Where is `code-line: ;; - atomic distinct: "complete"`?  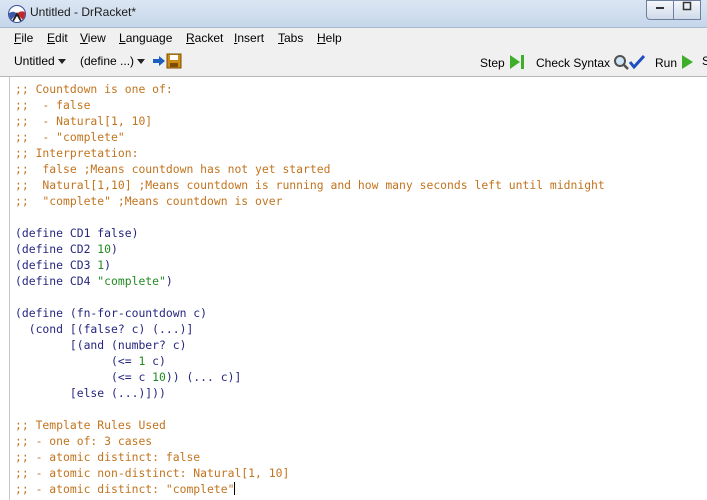 code-line: ;; - atomic distinct: "complete" is located at coordinates (310, 489).